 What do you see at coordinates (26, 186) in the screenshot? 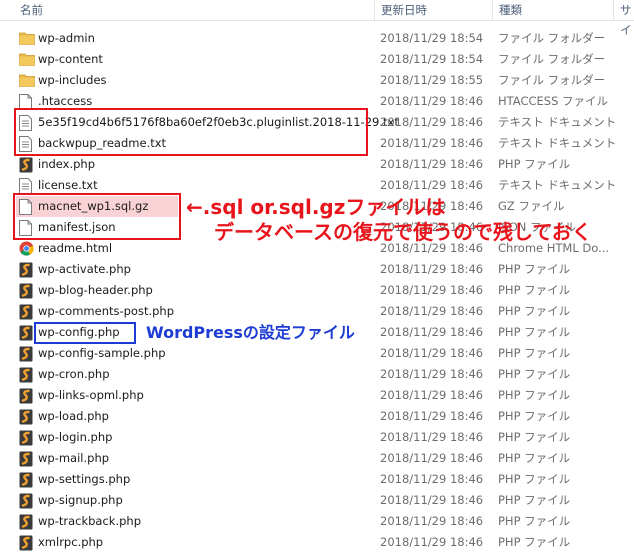
I see `text-file-icon` at bounding box center [26, 186].